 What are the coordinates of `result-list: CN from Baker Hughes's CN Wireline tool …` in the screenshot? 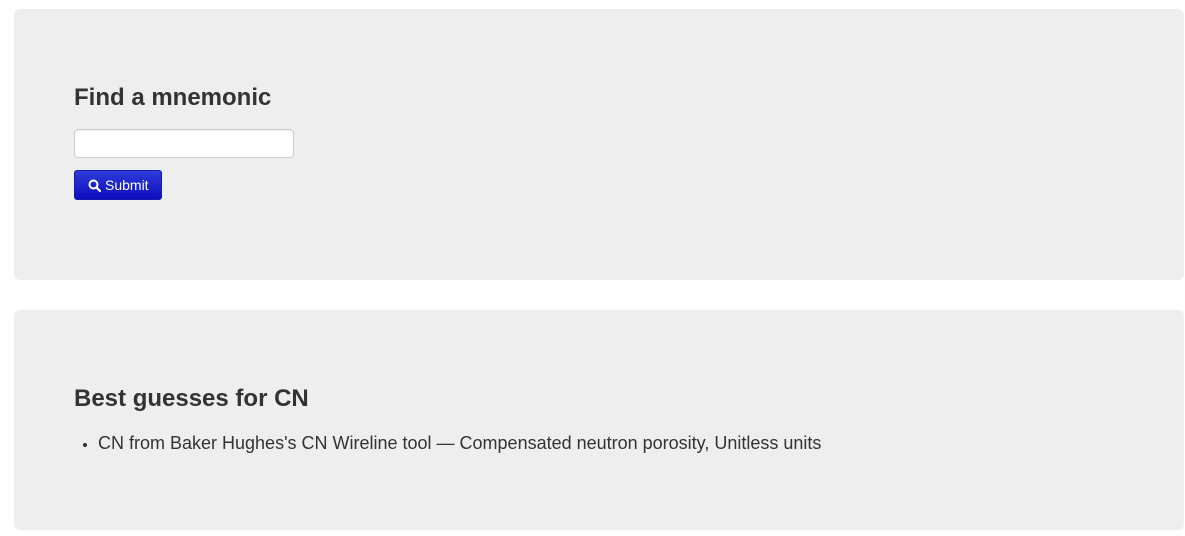 It's located at (447, 444).